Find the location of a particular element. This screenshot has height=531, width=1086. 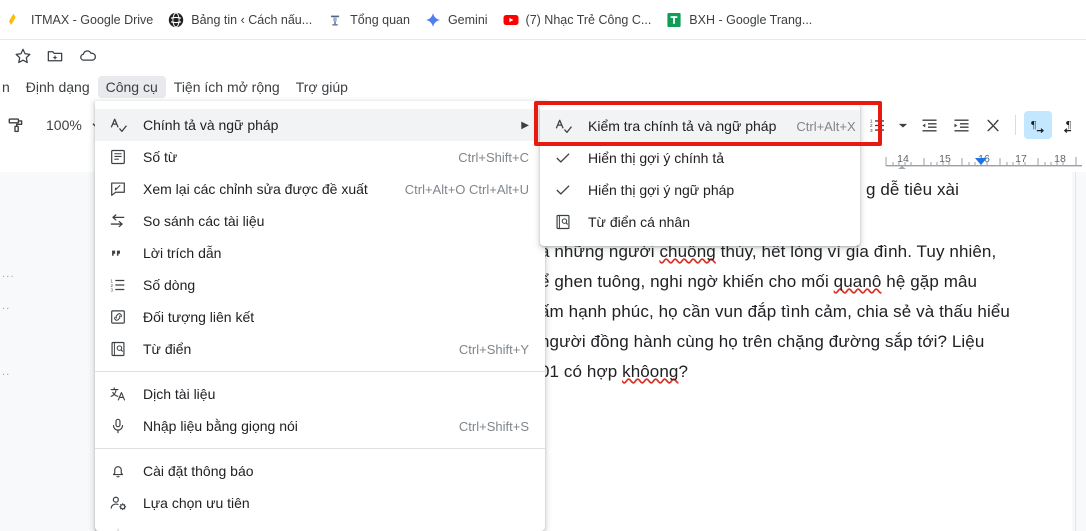

word-count-icon is located at coordinates (120, 157).